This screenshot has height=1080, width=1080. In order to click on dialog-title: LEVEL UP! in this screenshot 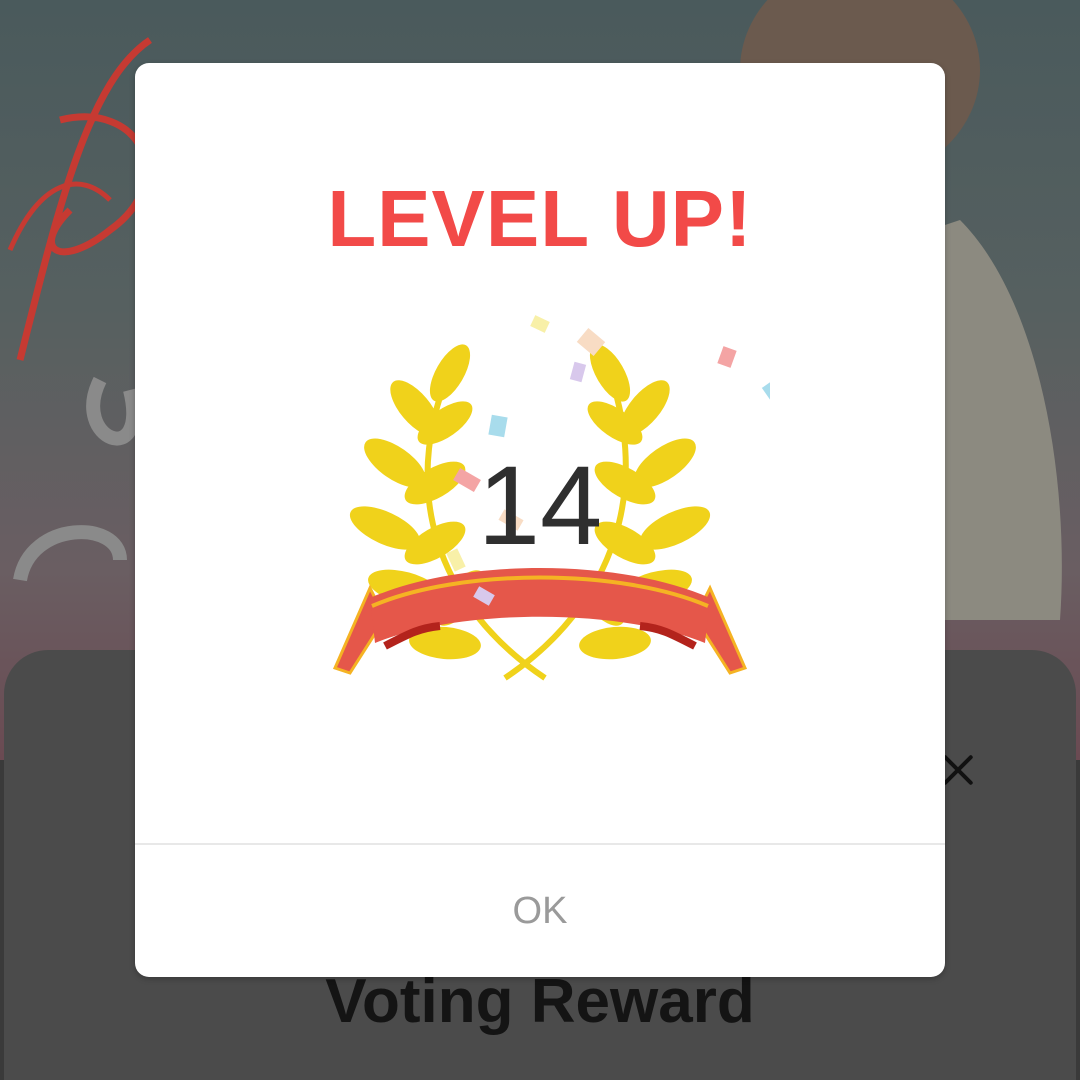, I will do `click(540, 218)`.